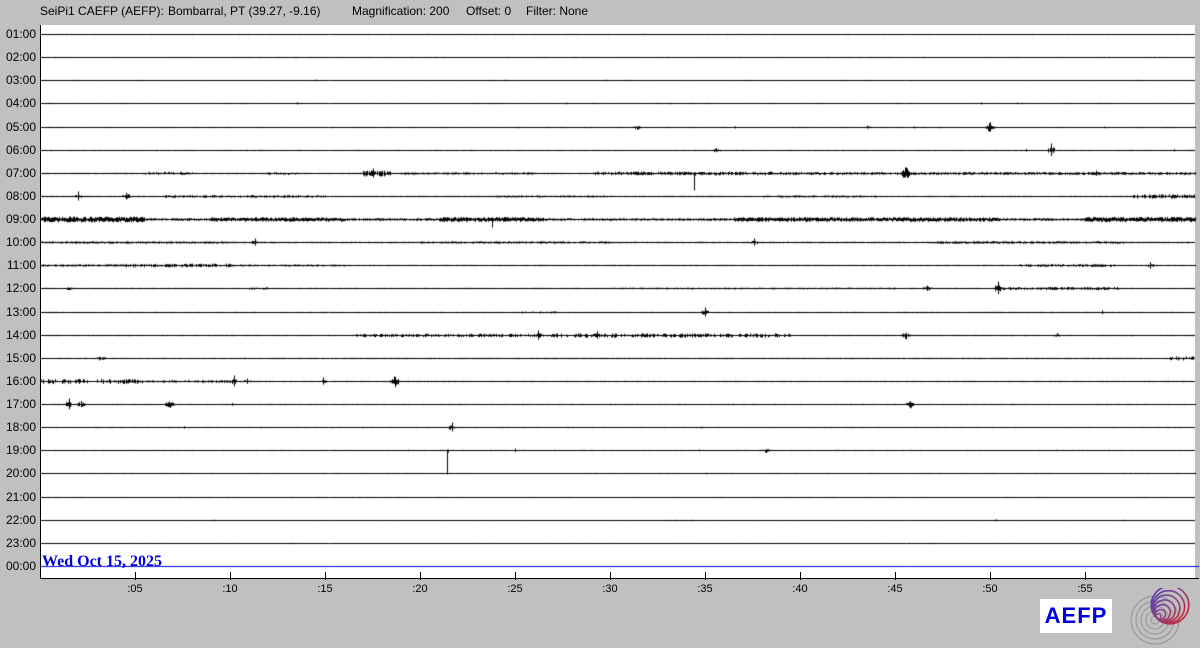 The image size is (1200, 648). I want to click on seismic-spiral-icon, so click(1160, 616).